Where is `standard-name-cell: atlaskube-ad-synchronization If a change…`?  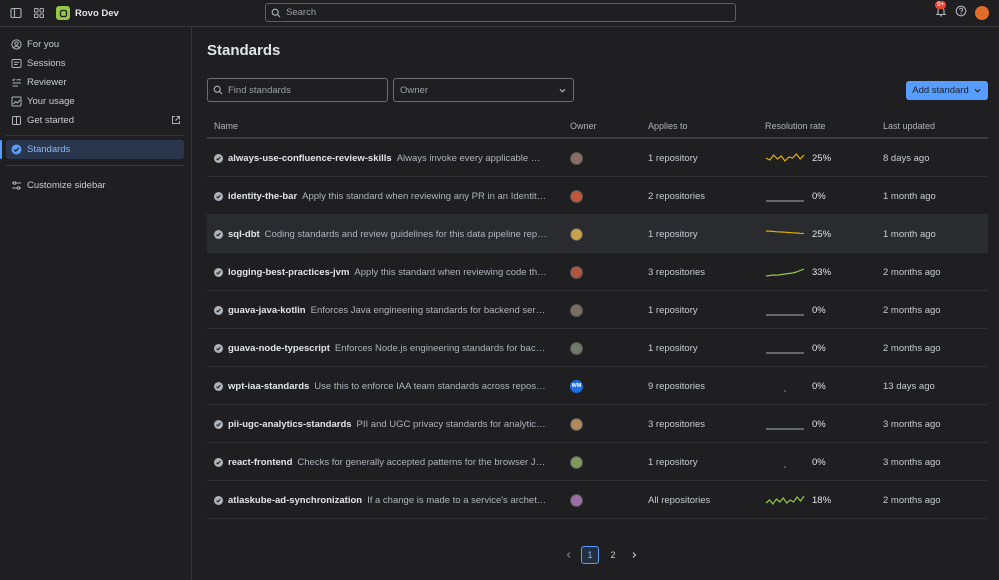
standard-name-cell: atlaskube-ad-synchronization If a change… is located at coordinates (380, 500).